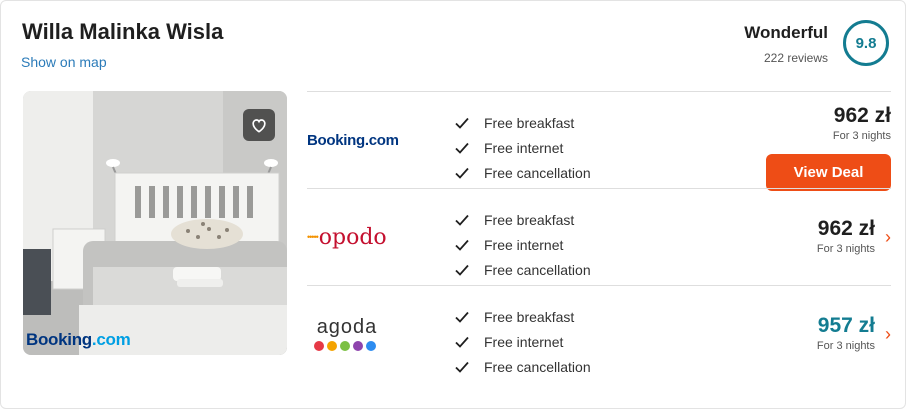 Image resolution: width=908 pixels, height=411 pixels. I want to click on favorite-button, so click(259, 125).